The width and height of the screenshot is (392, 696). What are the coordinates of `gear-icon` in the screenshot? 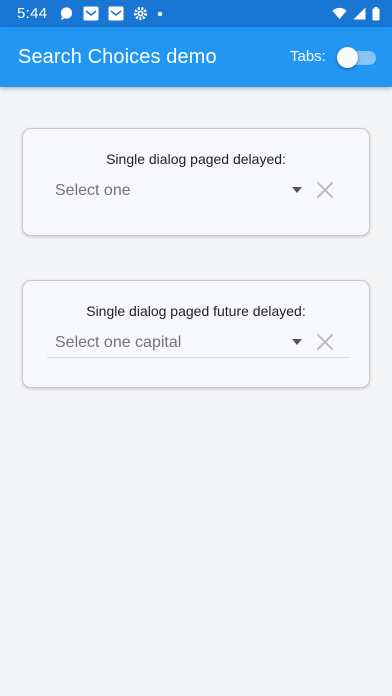 It's located at (140, 13).